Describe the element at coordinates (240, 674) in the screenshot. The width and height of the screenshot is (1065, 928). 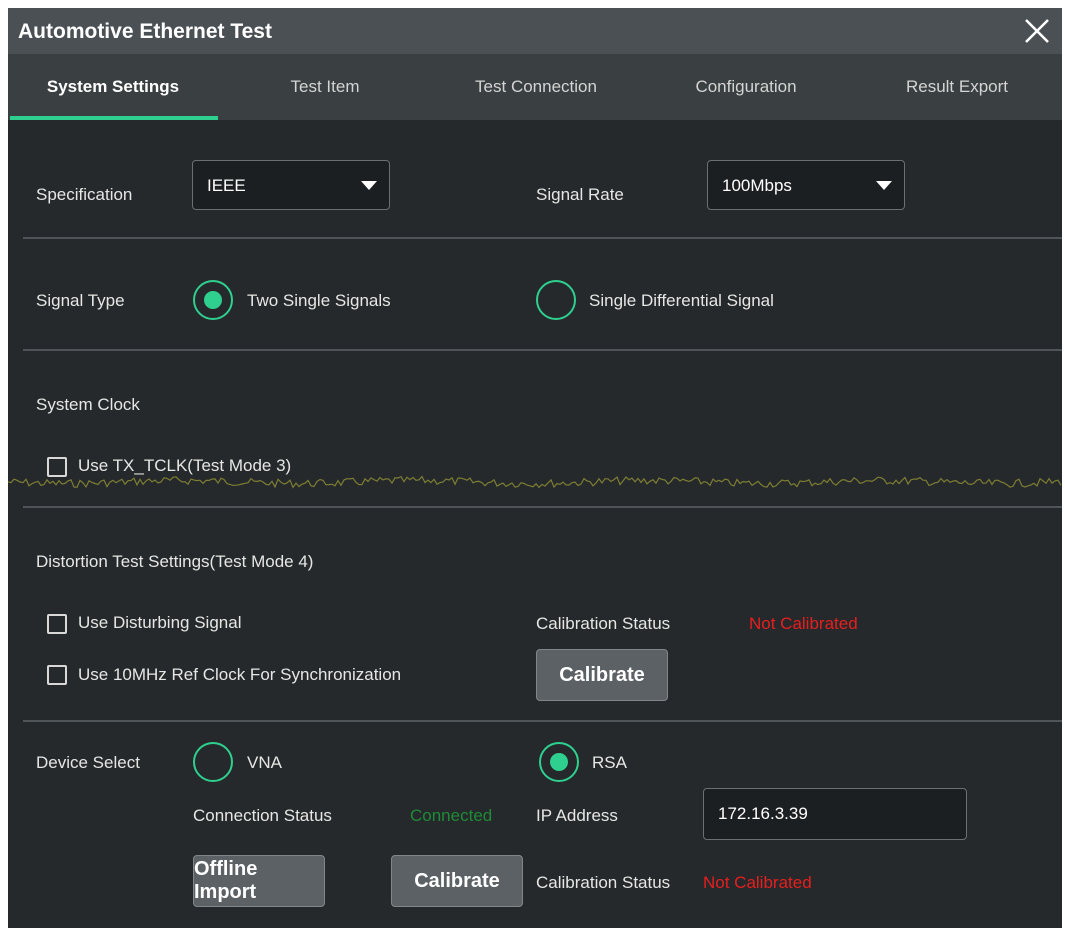
I see `use-ref-clock-label: Use 10MHz Ref Clock For Synchronization` at that location.